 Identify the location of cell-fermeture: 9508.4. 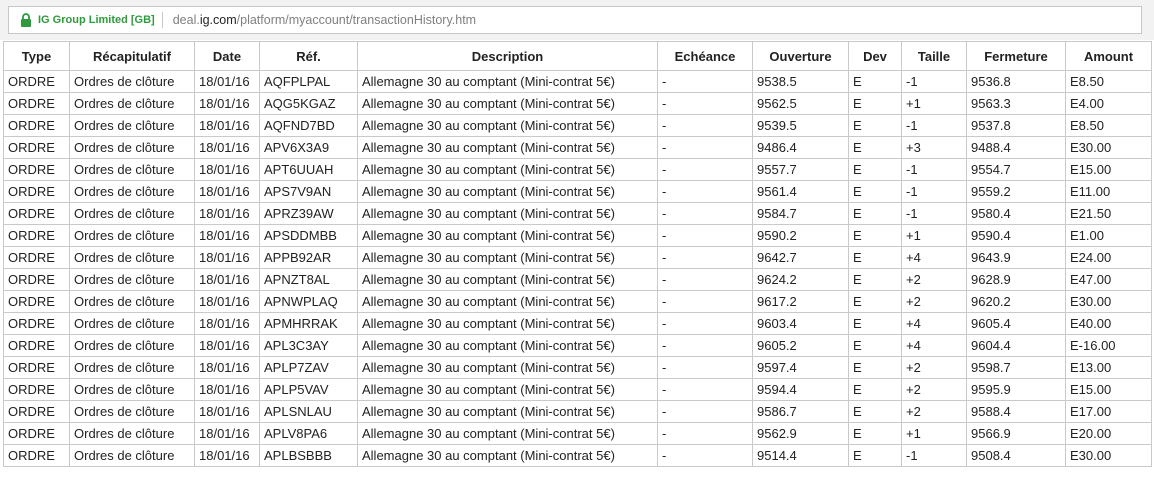
(1016, 455).